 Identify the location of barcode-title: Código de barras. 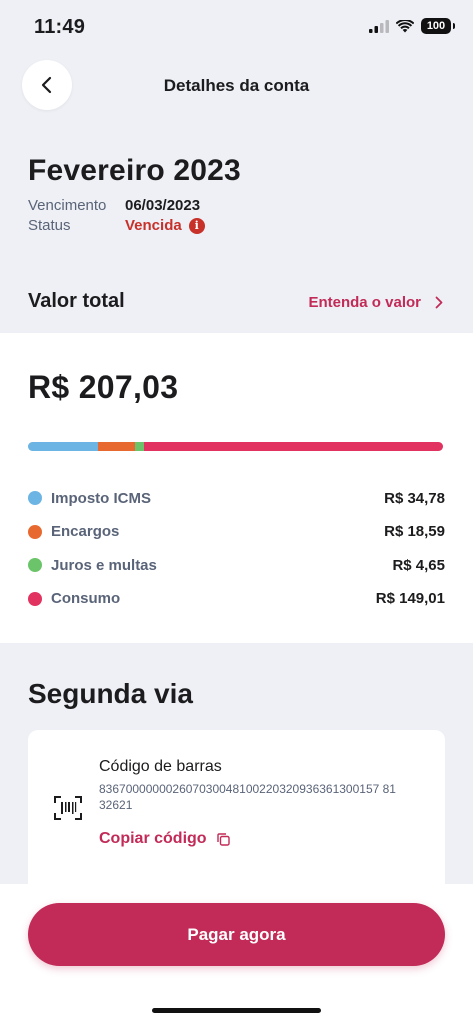
(160, 766).